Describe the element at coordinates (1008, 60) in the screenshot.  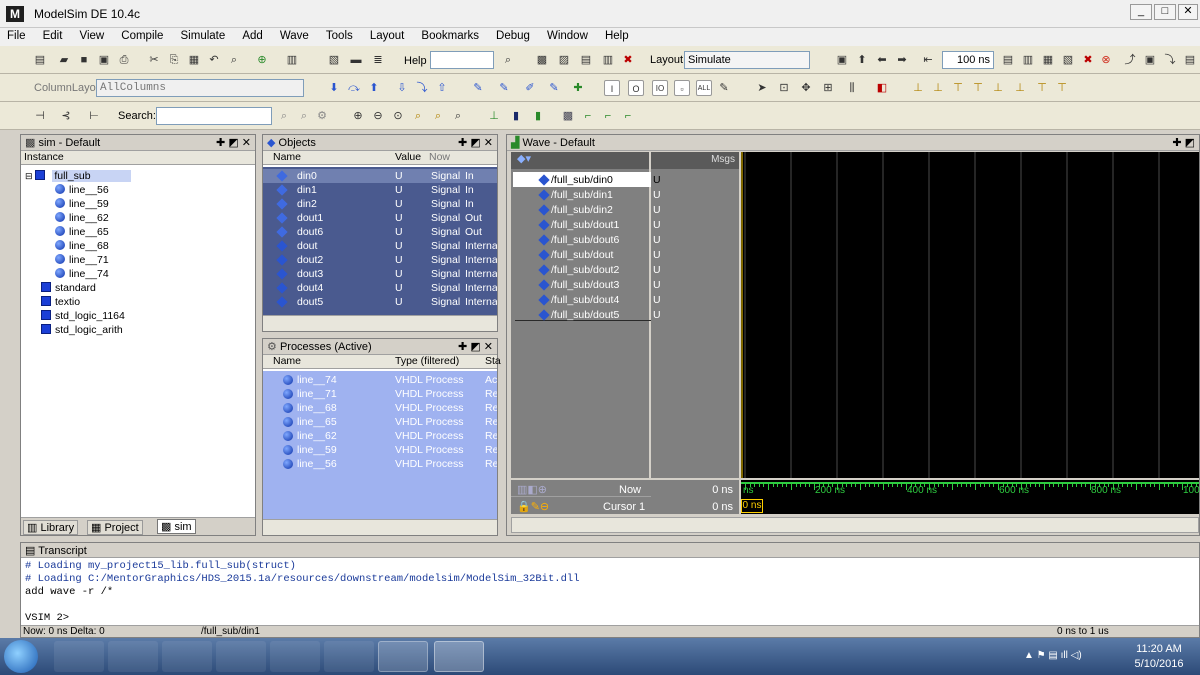
I see `run-icon: ▤` at that location.